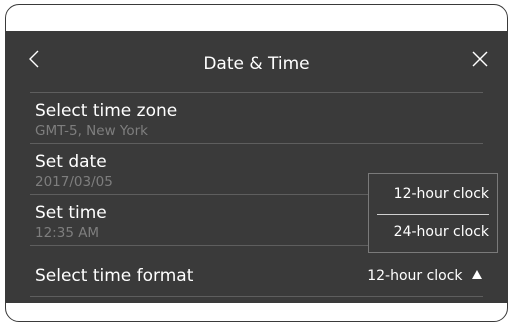 The width and height of the screenshot is (513, 326). I want to click on popup-divider, so click(433, 214).